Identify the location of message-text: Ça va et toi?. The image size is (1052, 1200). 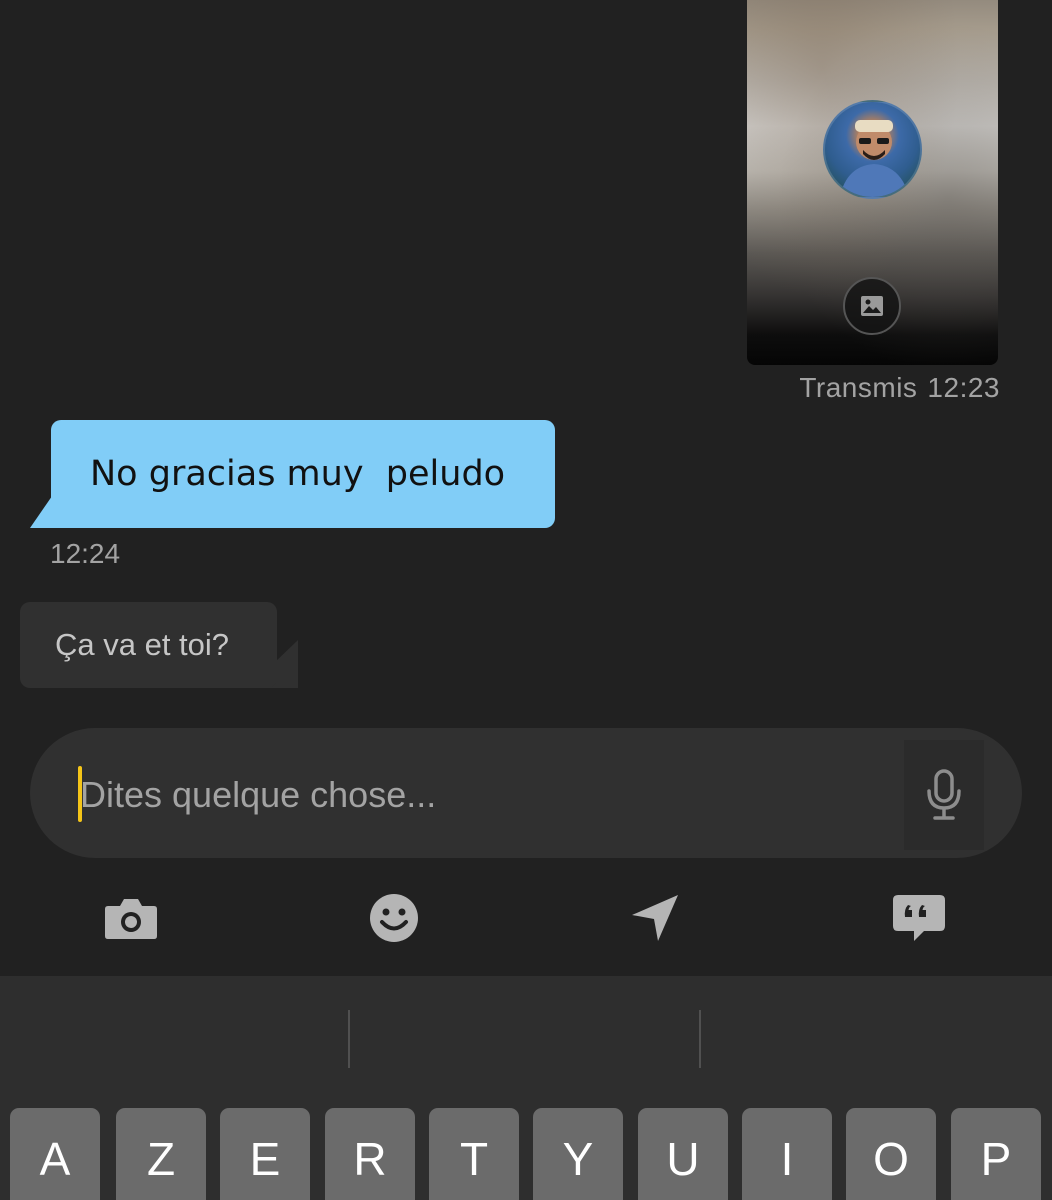
(142, 644).